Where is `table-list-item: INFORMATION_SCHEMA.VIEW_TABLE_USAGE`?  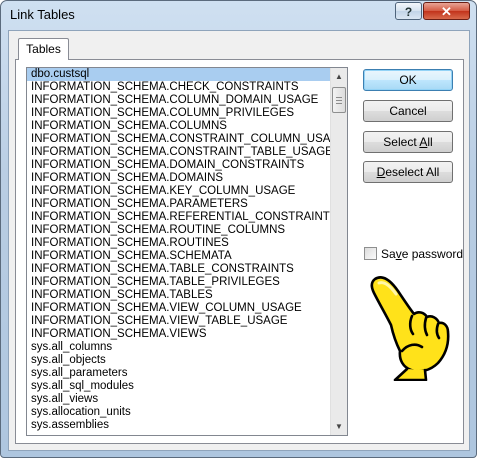
table-list-item: INFORMATION_SCHEMA.VIEW_TABLE_USAGE is located at coordinates (179, 321).